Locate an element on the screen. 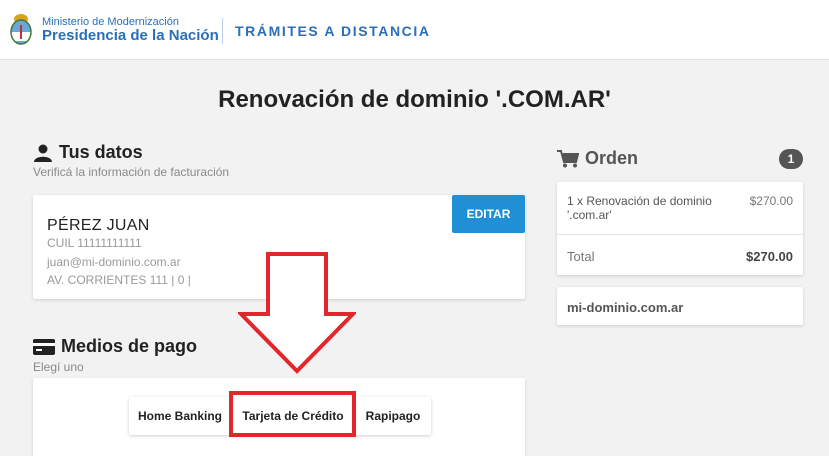  tab-home-banking: Home Banking is located at coordinates (180, 416).